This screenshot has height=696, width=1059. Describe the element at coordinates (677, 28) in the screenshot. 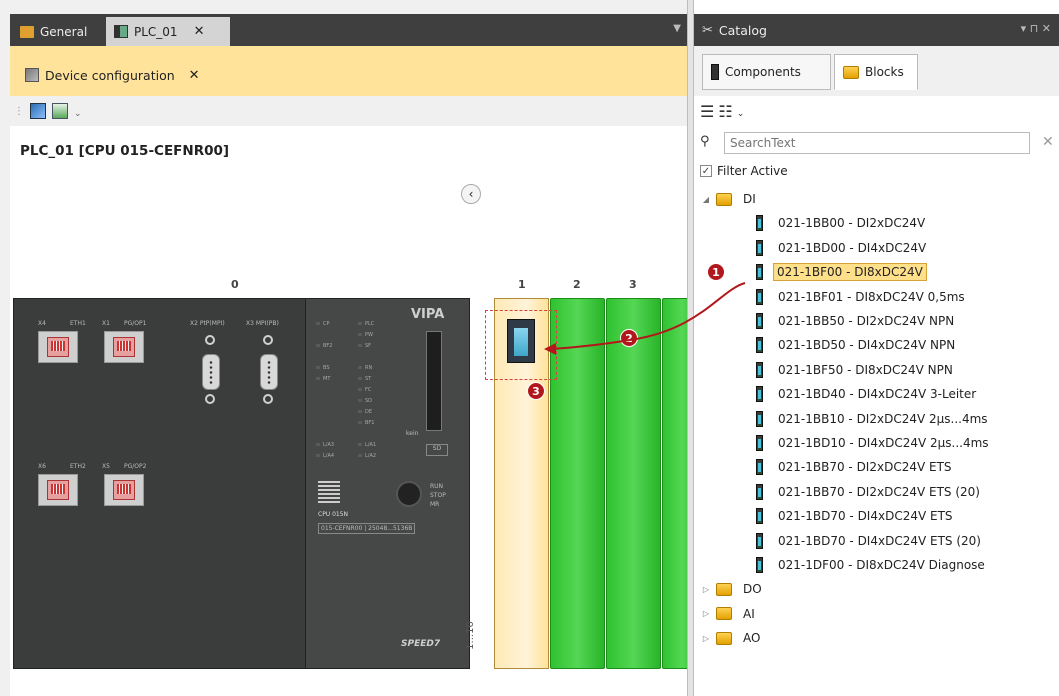

I see `chevron-down-icon: ▼` at that location.